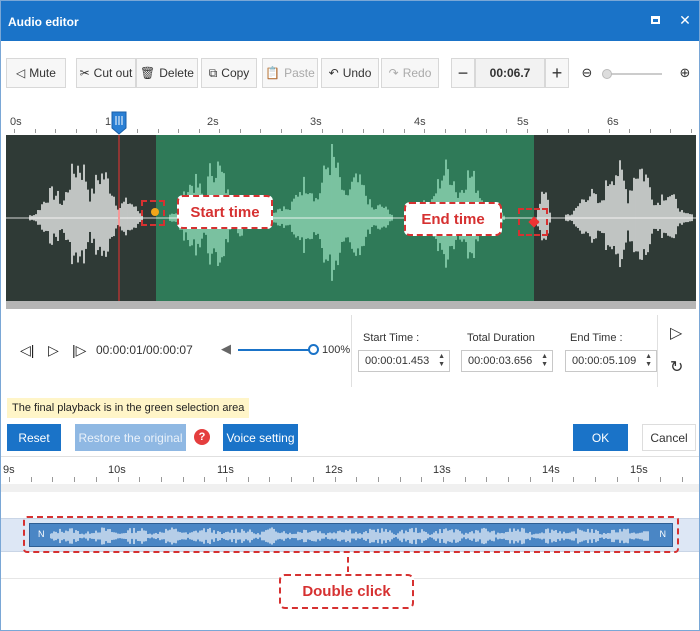 The image size is (700, 631). Describe the element at coordinates (34, 437) in the screenshot. I see `reset-button: Reset` at that location.